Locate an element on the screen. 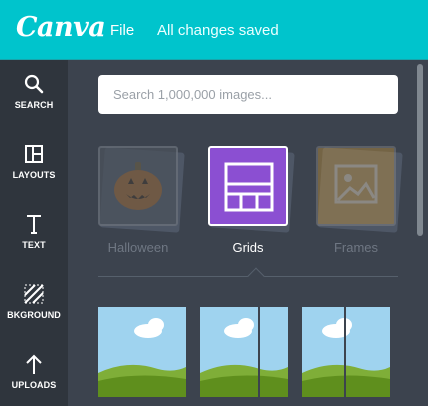 The height and width of the screenshot is (406, 428). category-tile-halloween is located at coordinates (138, 186).